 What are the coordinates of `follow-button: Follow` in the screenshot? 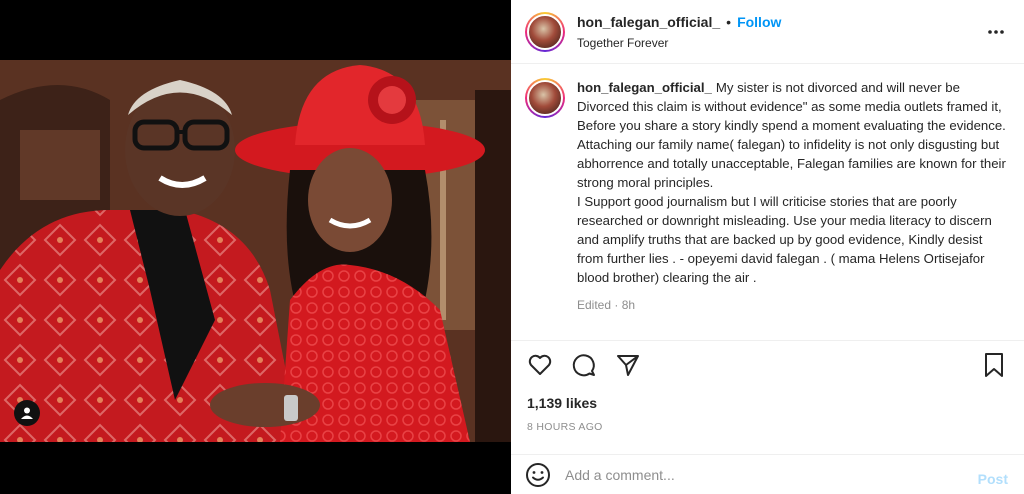 It's located at (759, 22).